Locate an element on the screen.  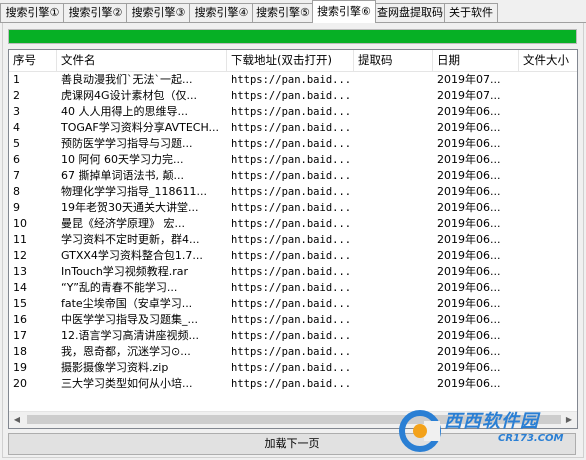
tab-search-engine-5: 搜索引擎⑤ is located at coordinates (283, 12).